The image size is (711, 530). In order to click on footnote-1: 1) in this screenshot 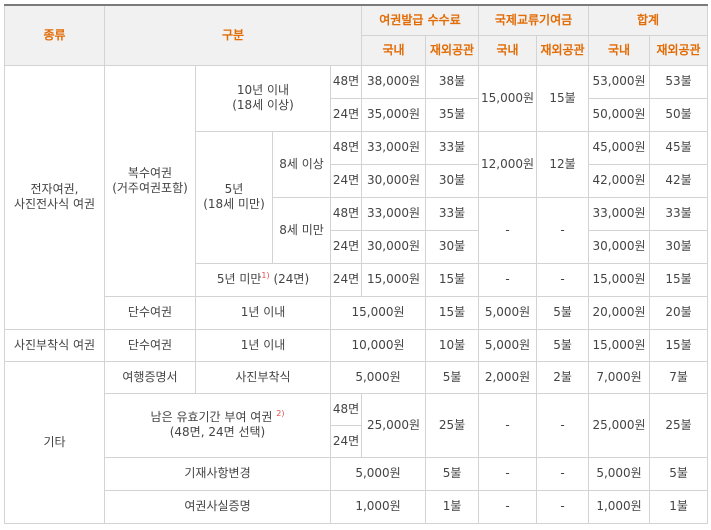, I will do `click(265, 275)`.